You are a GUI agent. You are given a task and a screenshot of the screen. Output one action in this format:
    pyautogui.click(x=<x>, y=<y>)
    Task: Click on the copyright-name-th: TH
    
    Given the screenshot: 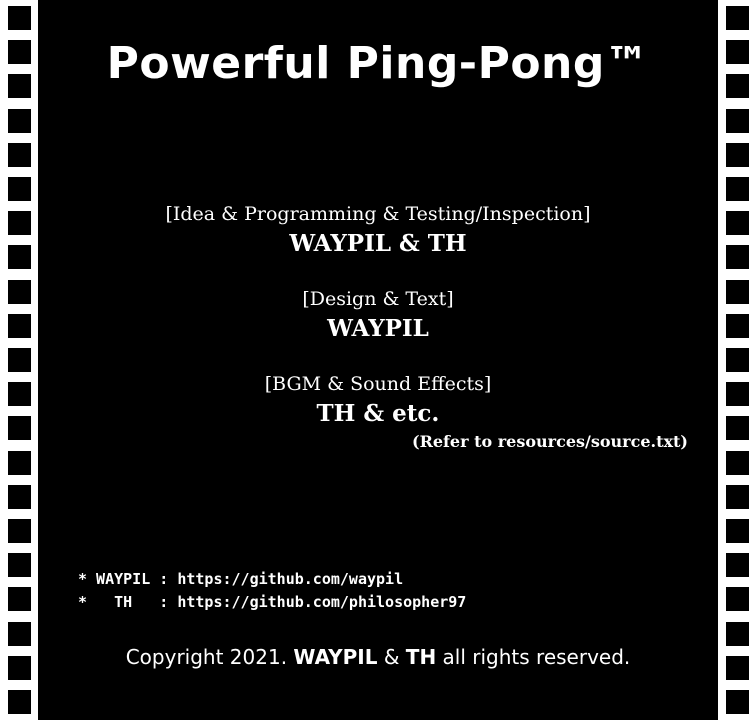 What is the action you would take?
    pyautogui.click(x=421, y=657)
    